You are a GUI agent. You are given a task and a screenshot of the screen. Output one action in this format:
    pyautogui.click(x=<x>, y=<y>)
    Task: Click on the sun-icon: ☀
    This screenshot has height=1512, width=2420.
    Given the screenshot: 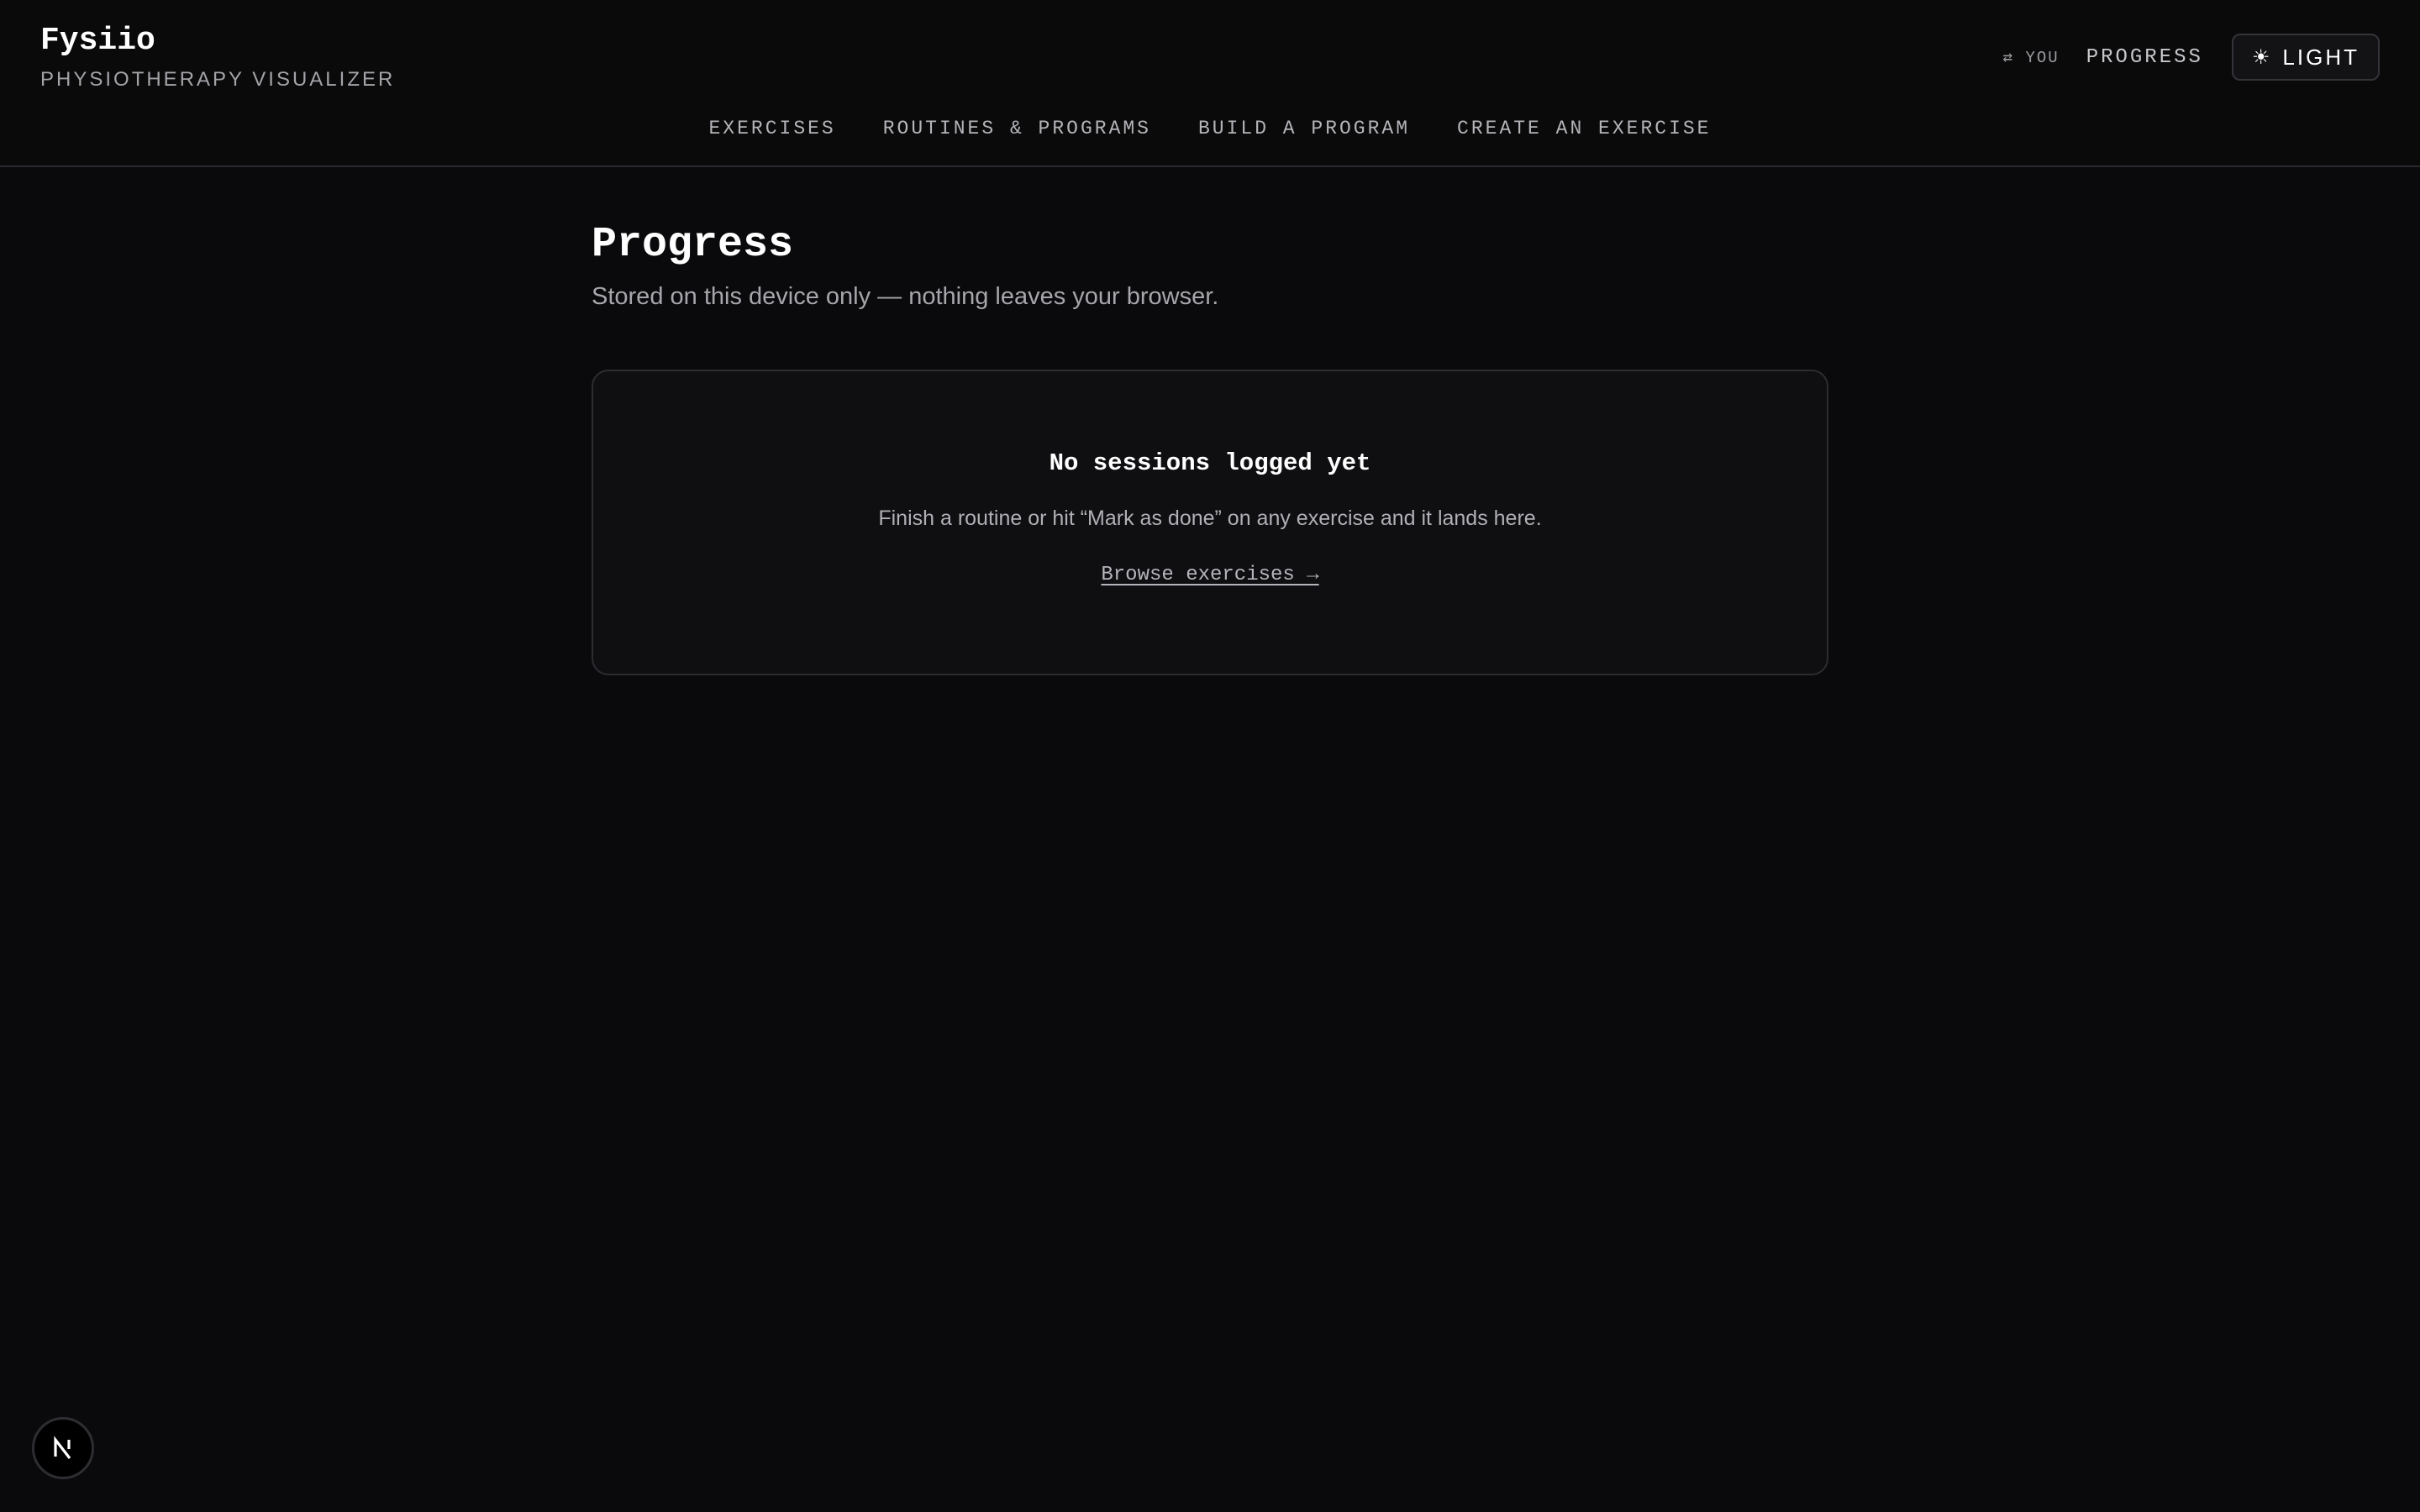 What is the action you would take?
    pyautogui.click(x=2262, y=57)
    